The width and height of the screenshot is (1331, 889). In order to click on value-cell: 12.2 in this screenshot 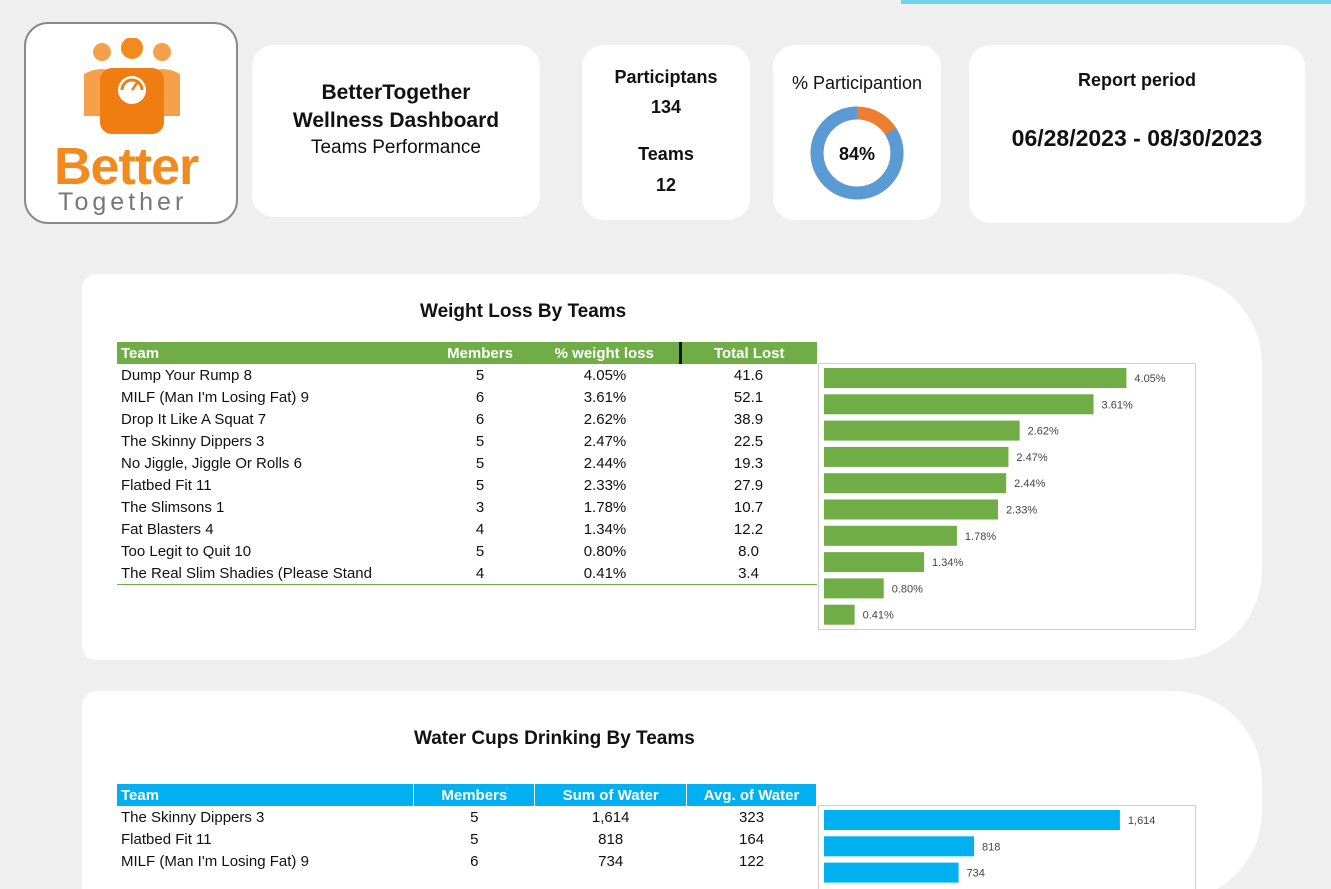, I will do `click(748, 530)`.